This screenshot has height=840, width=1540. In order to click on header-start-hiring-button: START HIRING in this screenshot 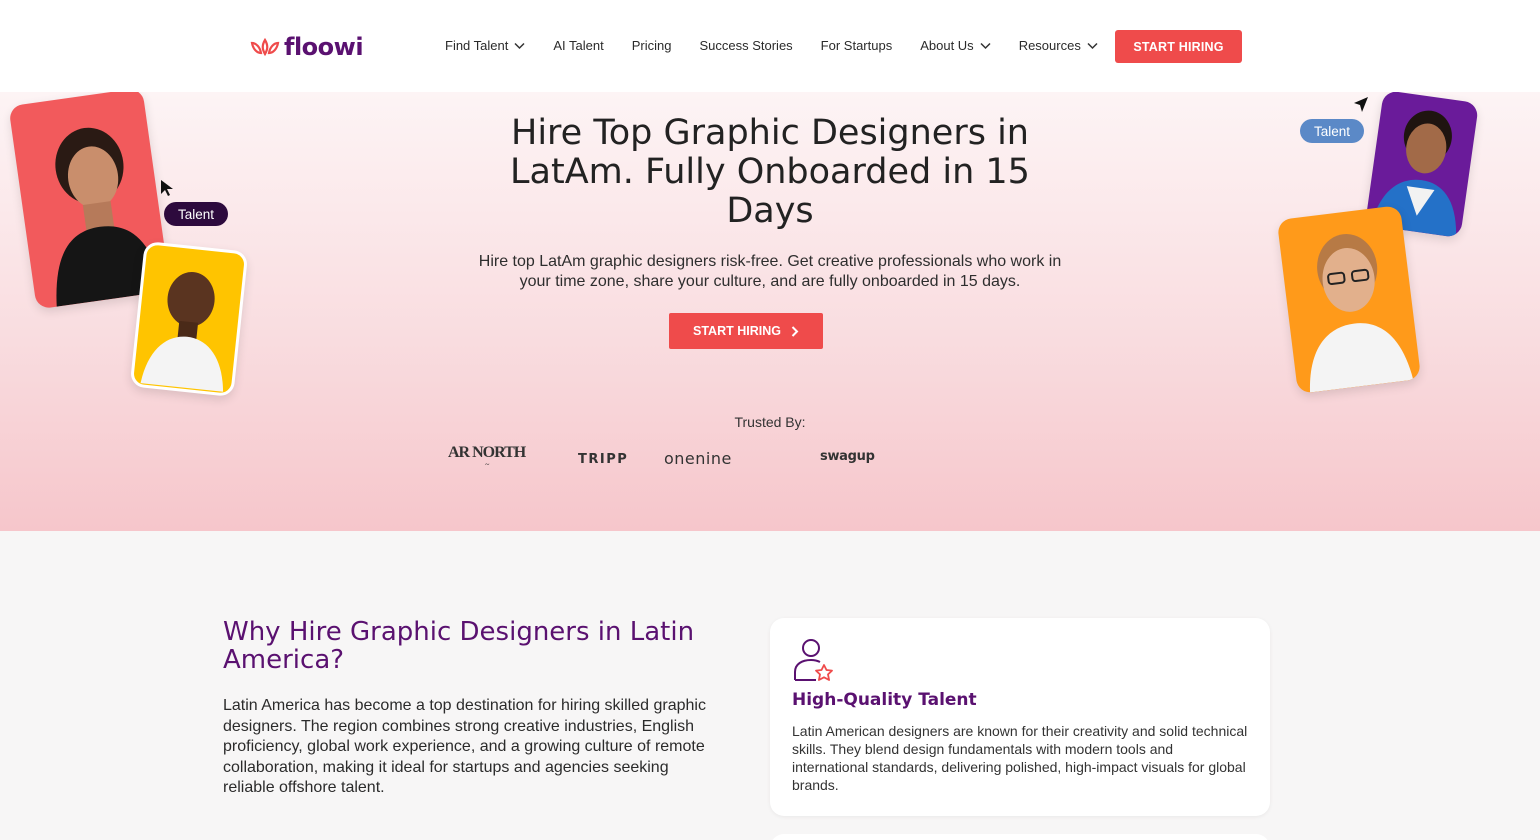, I will do `click(1178, 46)`.